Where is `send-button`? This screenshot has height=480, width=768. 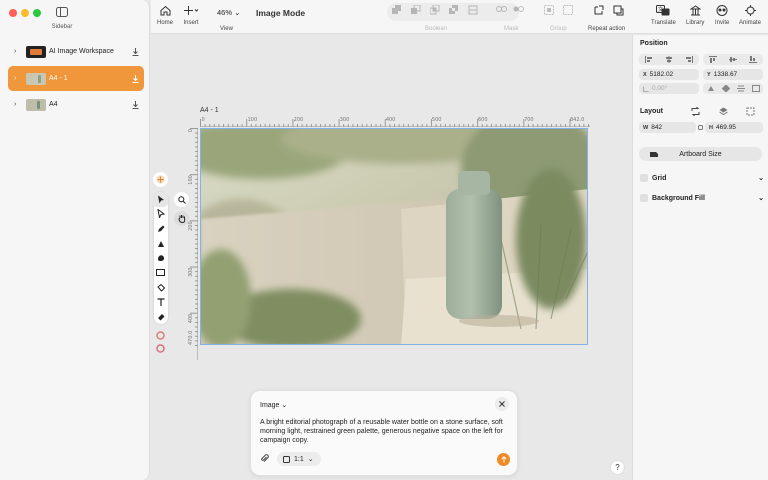
send-button is located at coordinates (503, 459).